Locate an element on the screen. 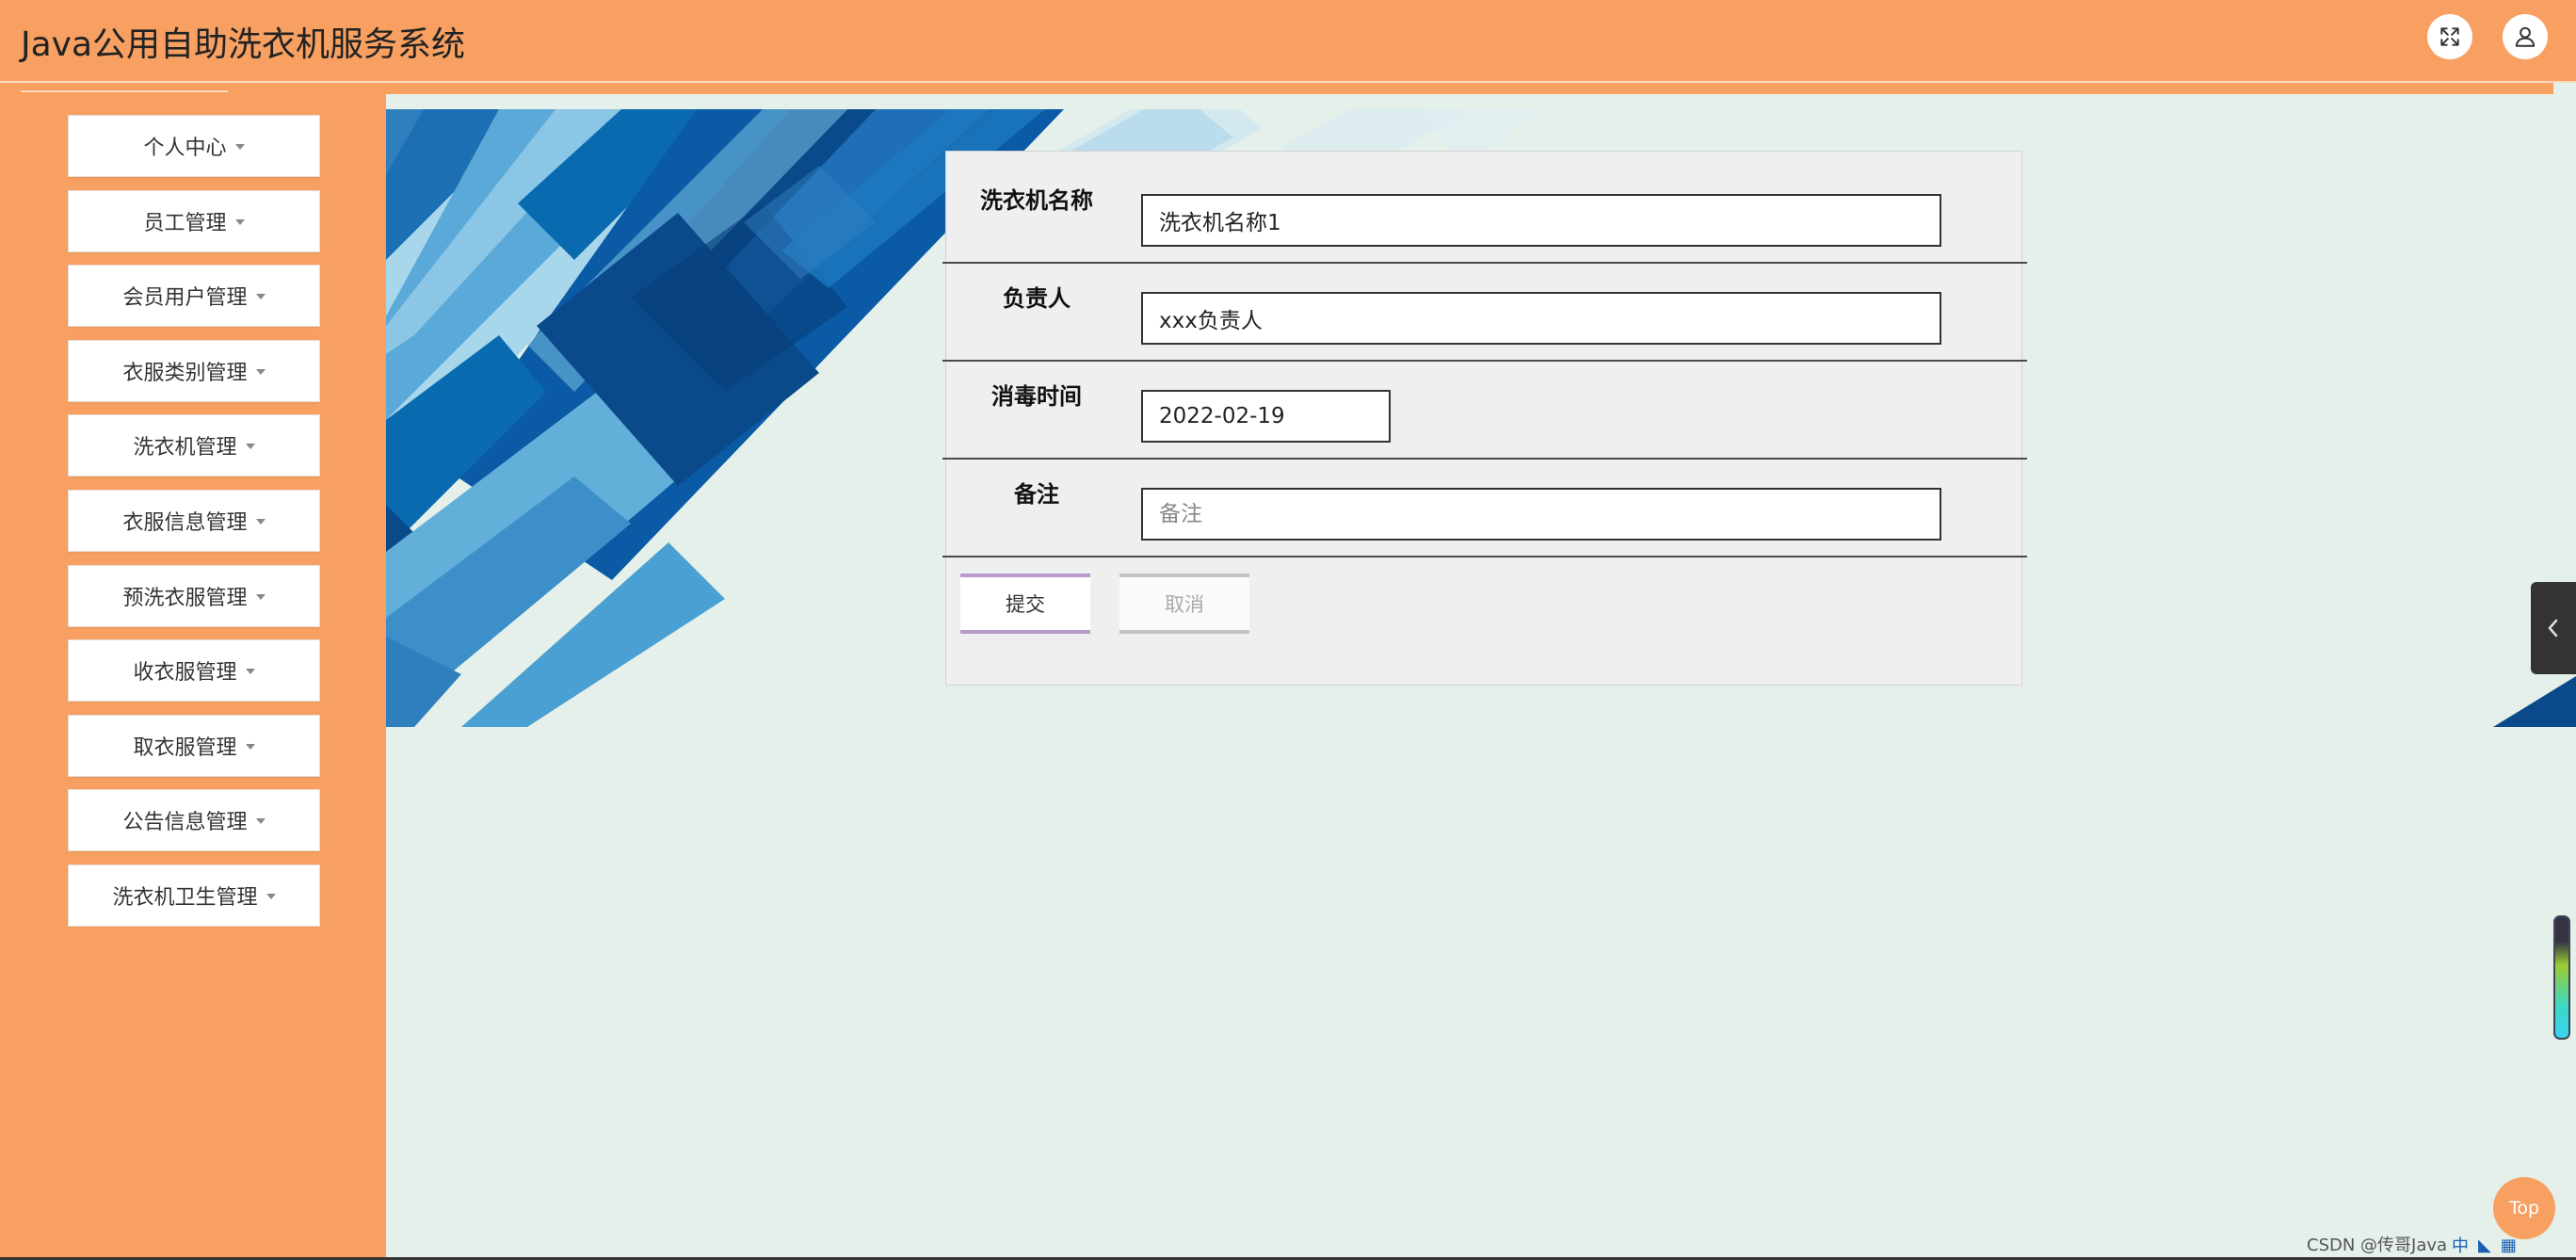 The height and width of the screenshot is (1260, 2576). sidebar-item-clothing-category: 衣服类别管理 is located at coordinates (194, 371).